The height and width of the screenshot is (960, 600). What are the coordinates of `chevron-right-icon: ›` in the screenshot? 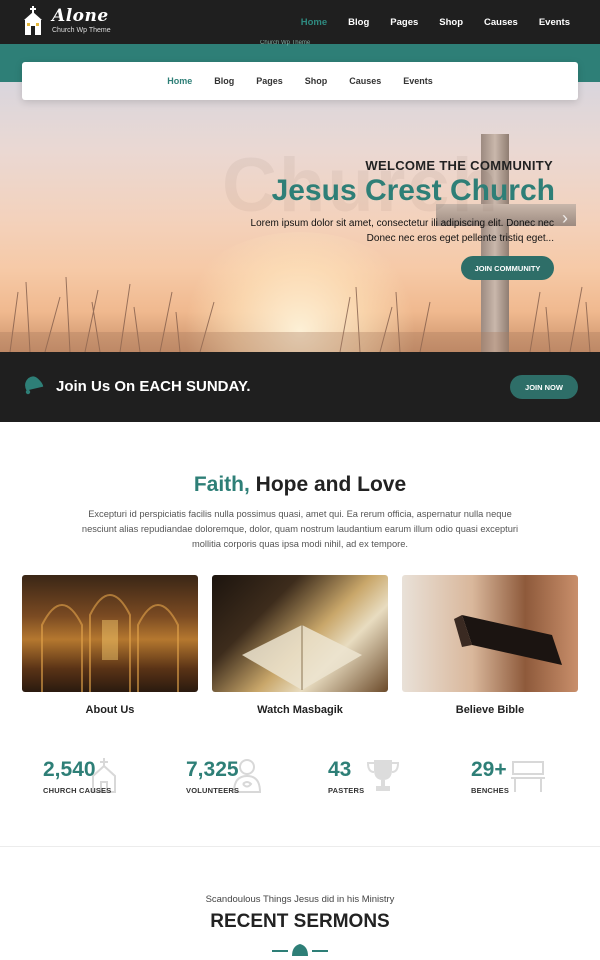 It's located at (565, 218).